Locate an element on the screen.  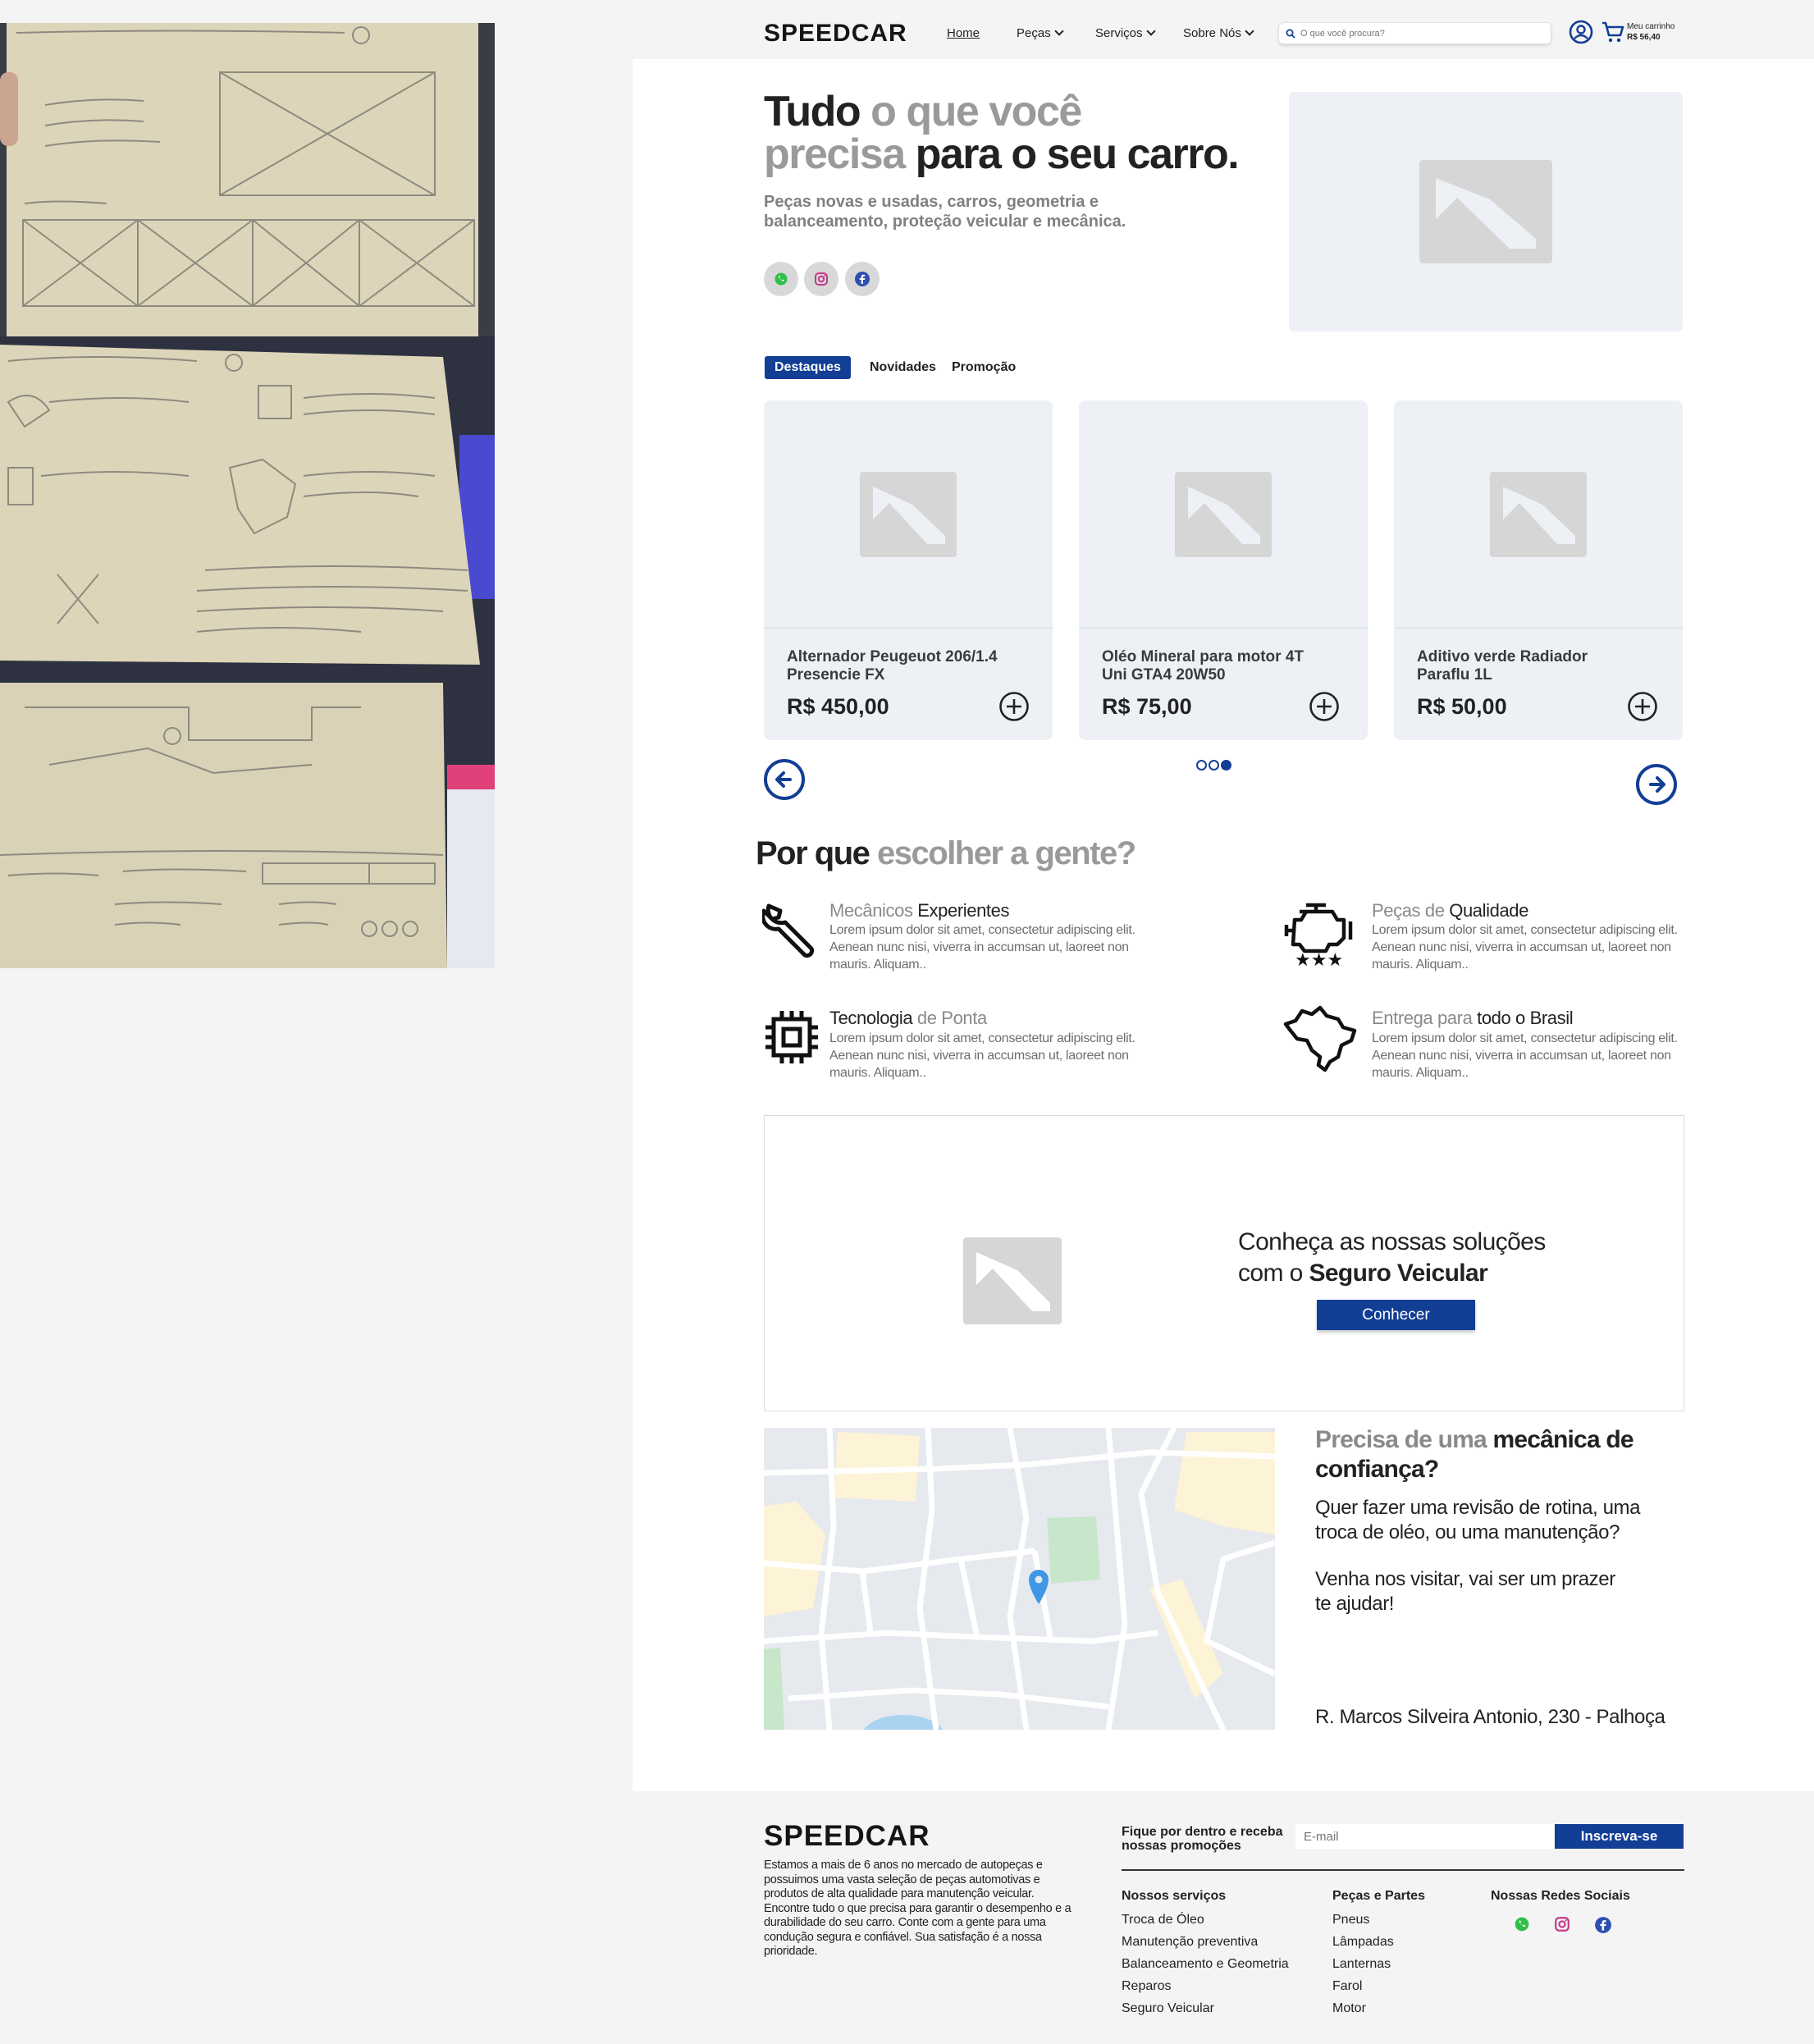
visit-title: Precisa de uma mecânica de confiança? is located at coordinates (1487, 1454).